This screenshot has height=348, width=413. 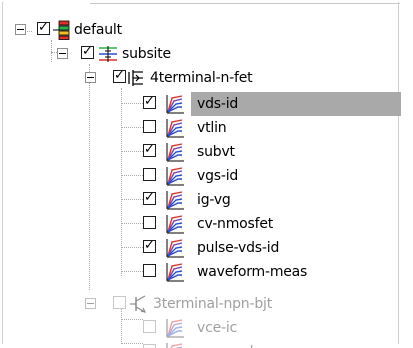 I want to click on tree-node-vgs-id: vgs-id, so click(x=202, y=176).